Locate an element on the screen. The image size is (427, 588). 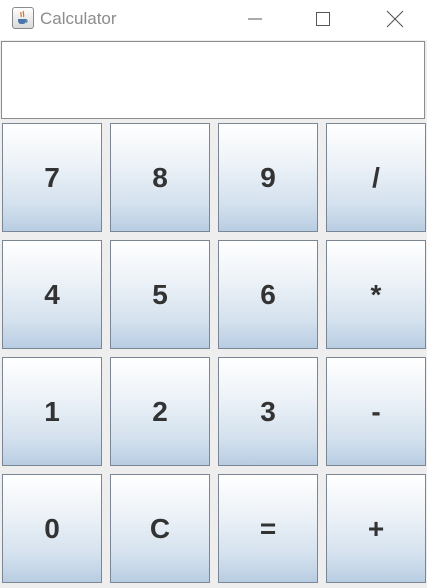
display-field is located at coordinates (213, 80).